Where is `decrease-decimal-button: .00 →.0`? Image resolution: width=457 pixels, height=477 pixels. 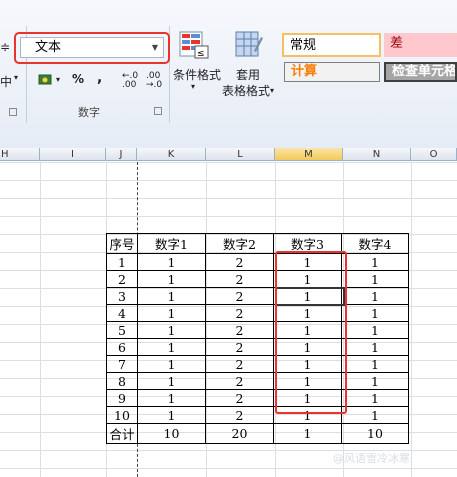 decrease-decimal-button: .00 →.0 is located at coordinates (157, 81).